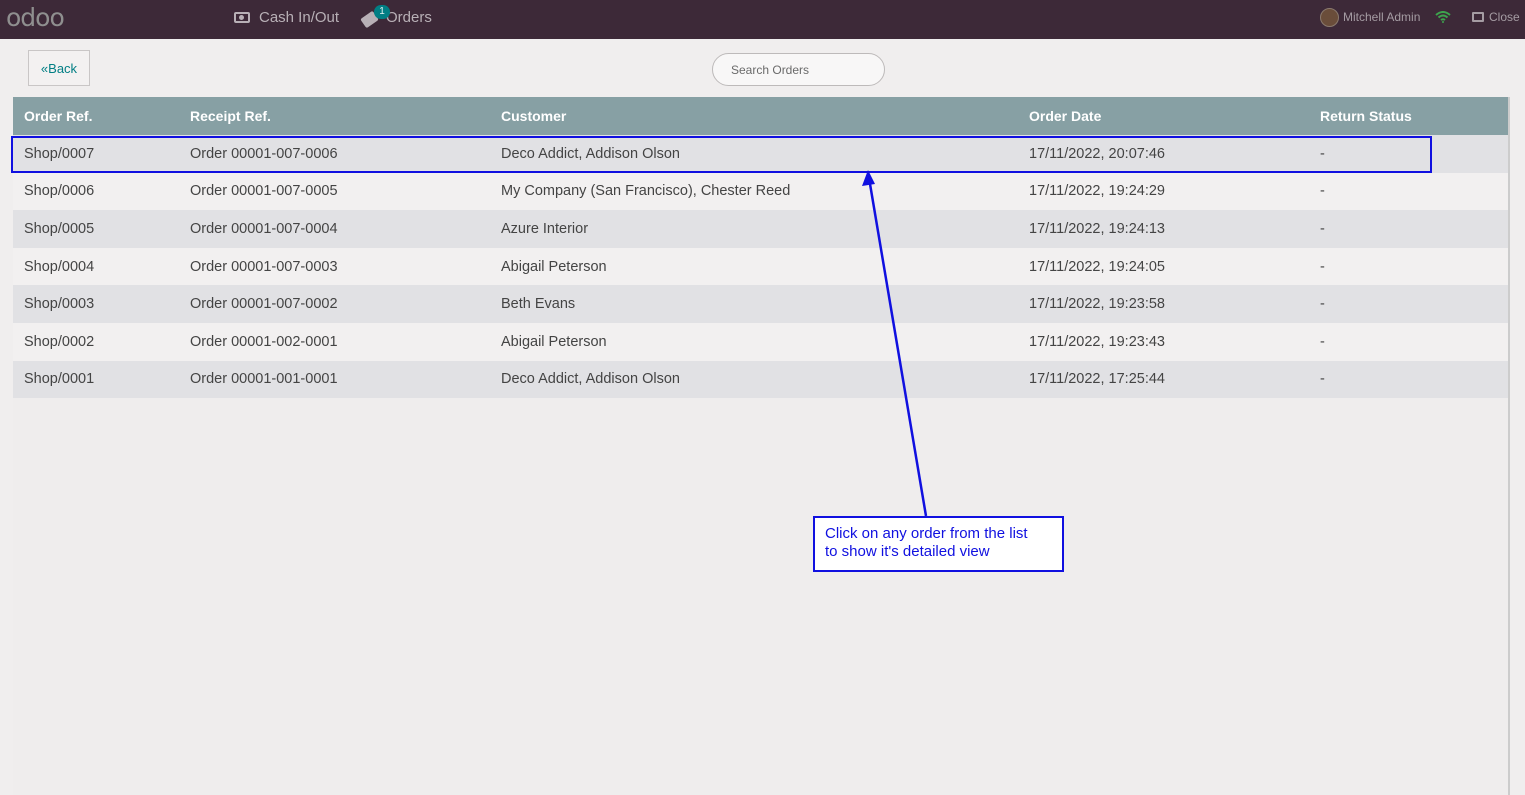 The width and height of the screenshot is (1525, 795). I want to click on callout-line-2: to show it's detailed view, so click(907, 551).